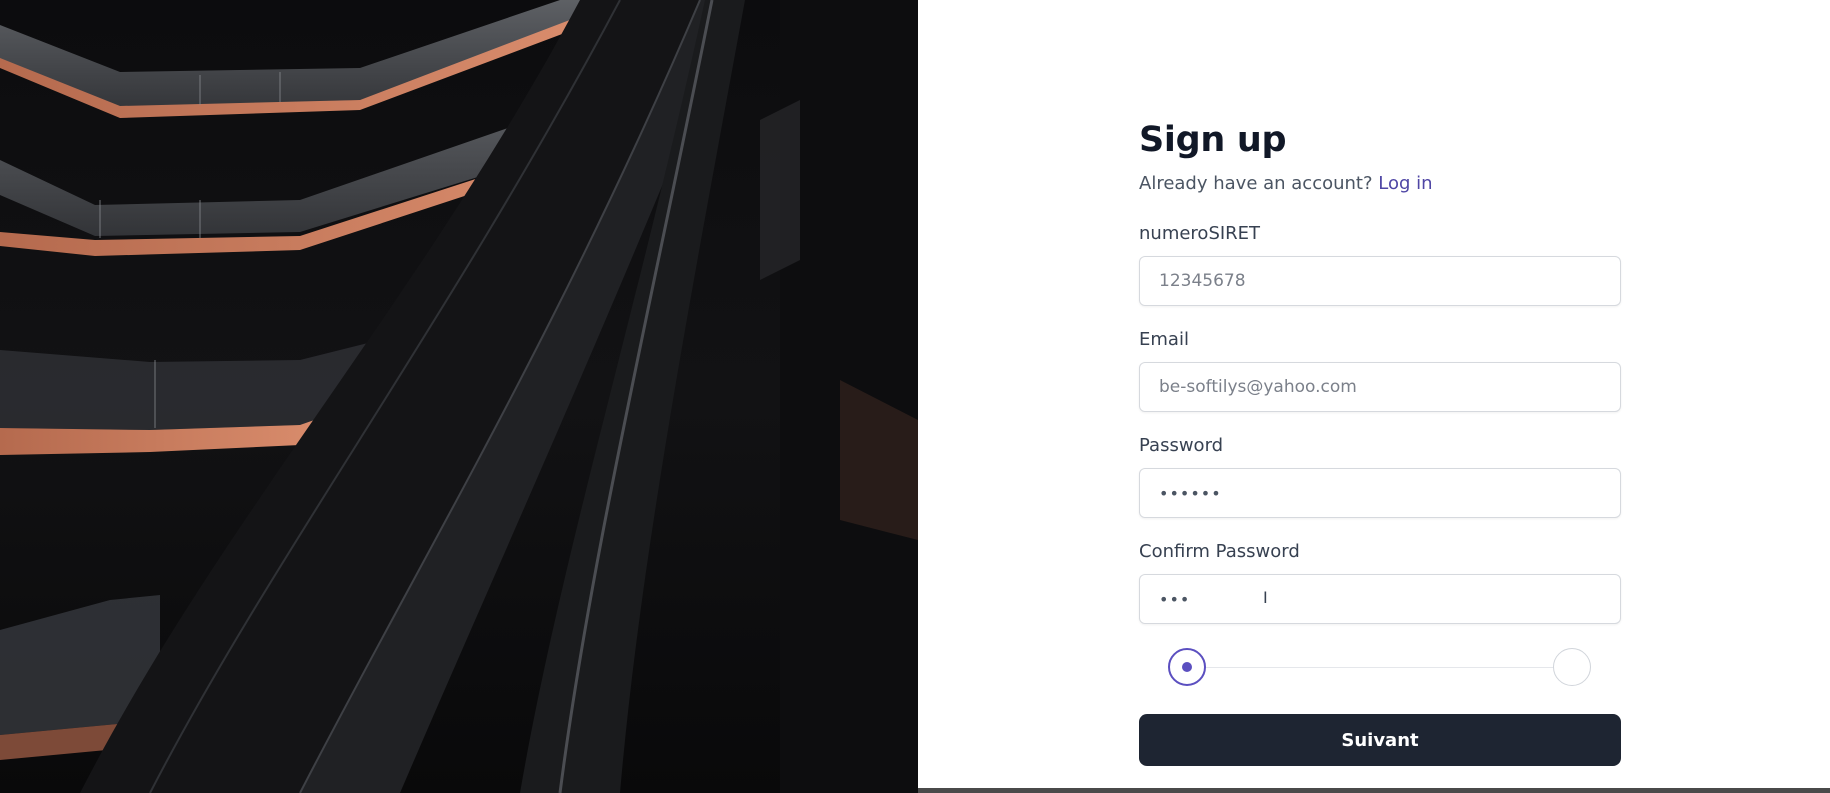 This screenshot has height=793, width=1830. I want to click on password-field-group: Password, so click(1380, 476).